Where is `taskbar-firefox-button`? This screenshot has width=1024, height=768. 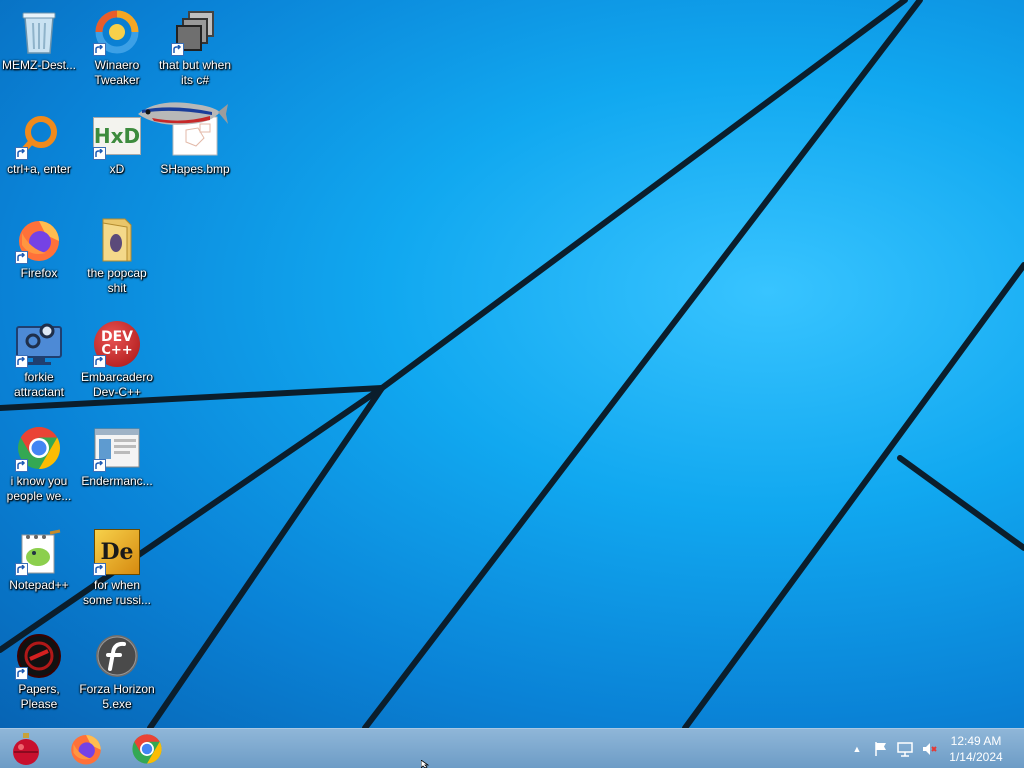
taskbar-firefox-button is located at coordinates (86, 749).